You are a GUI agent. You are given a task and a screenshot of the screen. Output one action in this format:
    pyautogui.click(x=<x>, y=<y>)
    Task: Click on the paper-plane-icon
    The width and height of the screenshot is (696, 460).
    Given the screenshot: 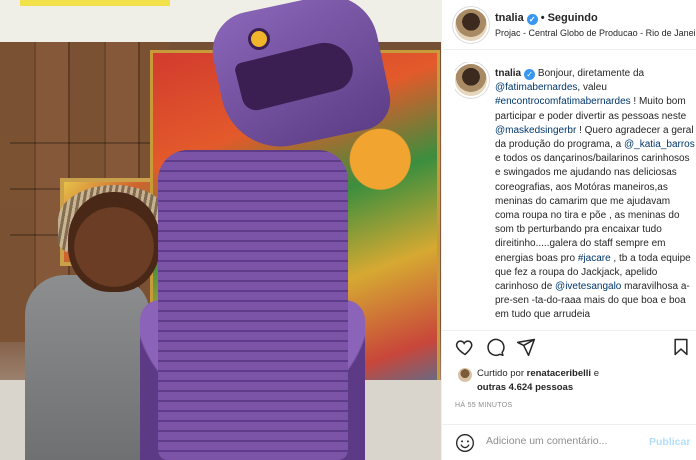 What is the action you would take?
    pyautogui.click(x=526, y=347)
    